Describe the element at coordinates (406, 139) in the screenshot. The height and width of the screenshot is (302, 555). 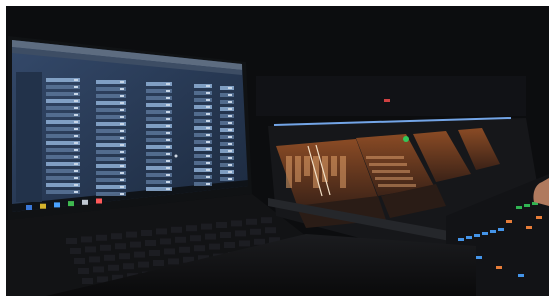
I see `console-status-led` at that location.